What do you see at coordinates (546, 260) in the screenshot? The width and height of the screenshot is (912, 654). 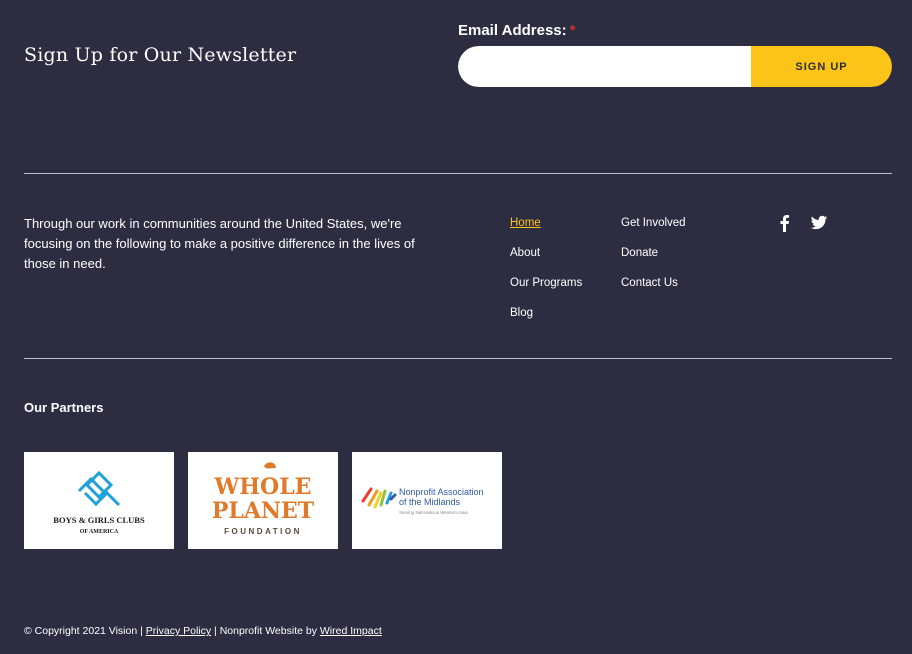 I see `nav-about: About` at bounding box center [546, 260].